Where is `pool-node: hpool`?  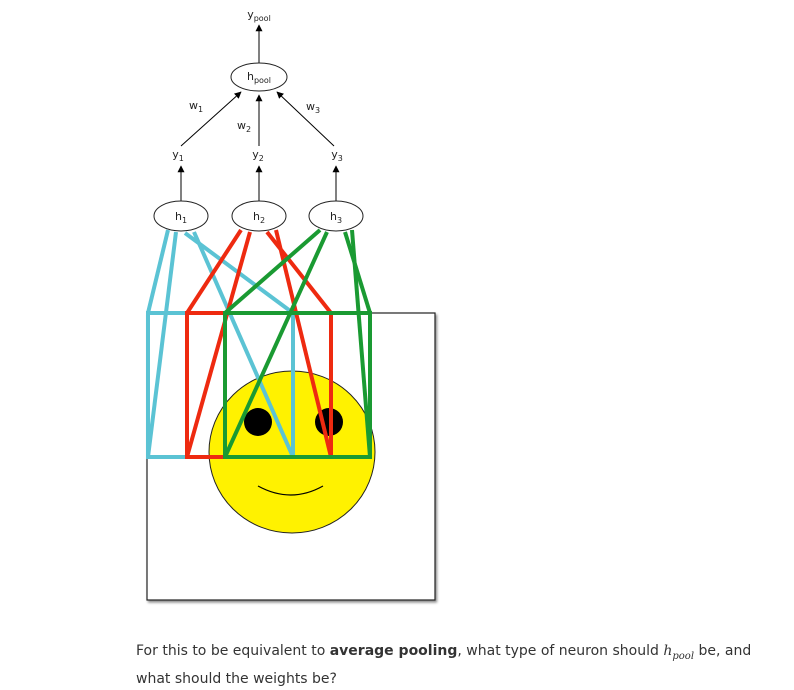 pool-node: hpool is located at coordinates (259, 77).